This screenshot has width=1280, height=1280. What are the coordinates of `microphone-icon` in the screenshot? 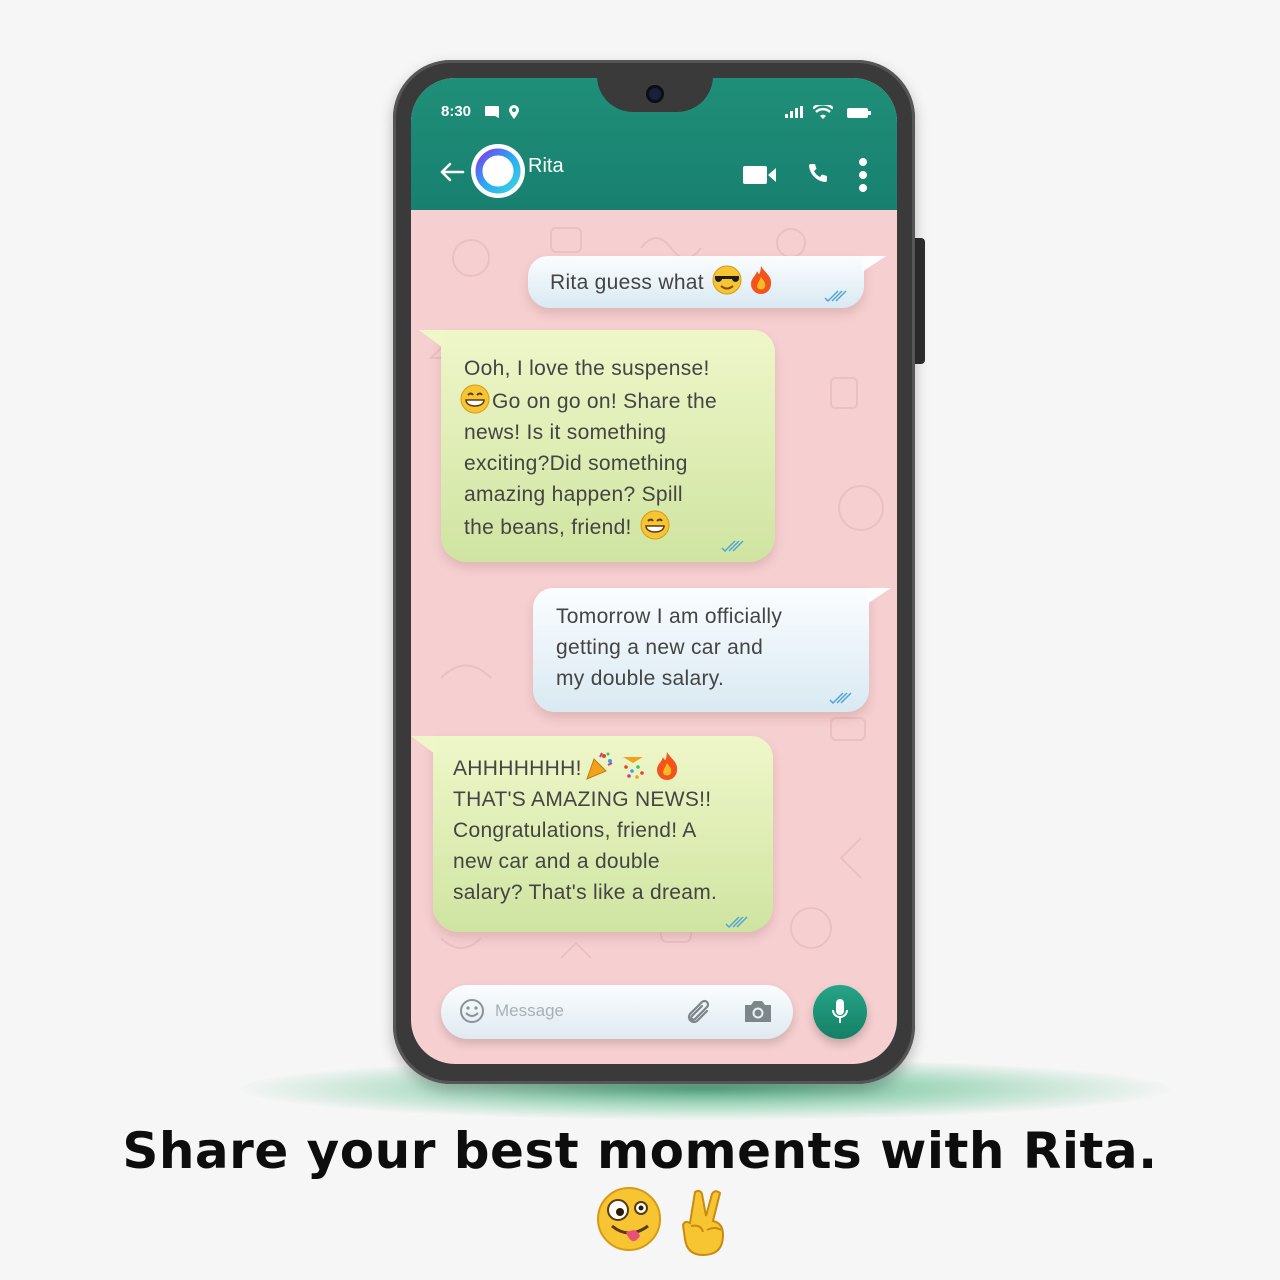 It's located at (840, 1011).